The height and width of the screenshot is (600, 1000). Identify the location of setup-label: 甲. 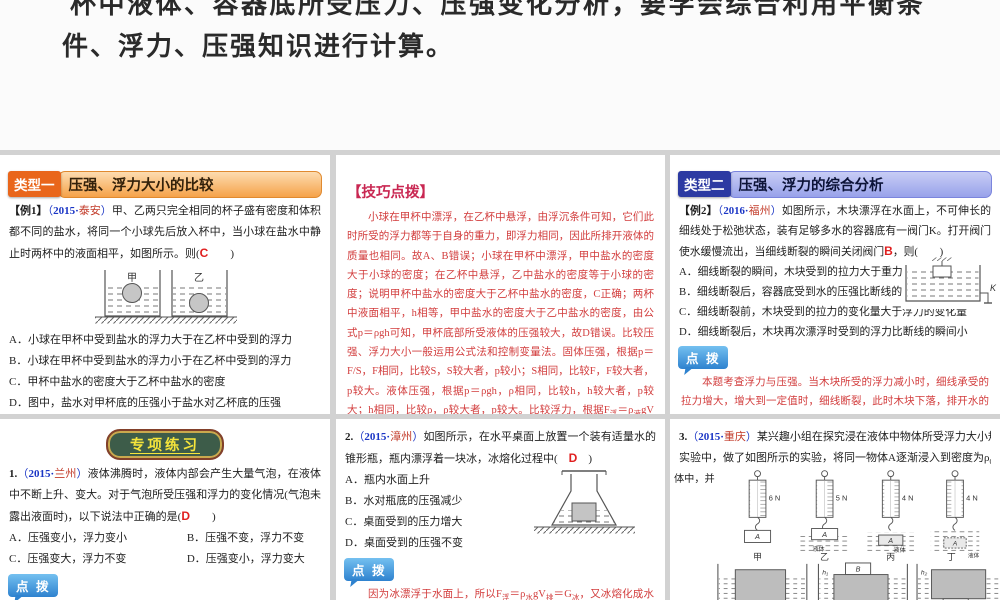
(757, 557).